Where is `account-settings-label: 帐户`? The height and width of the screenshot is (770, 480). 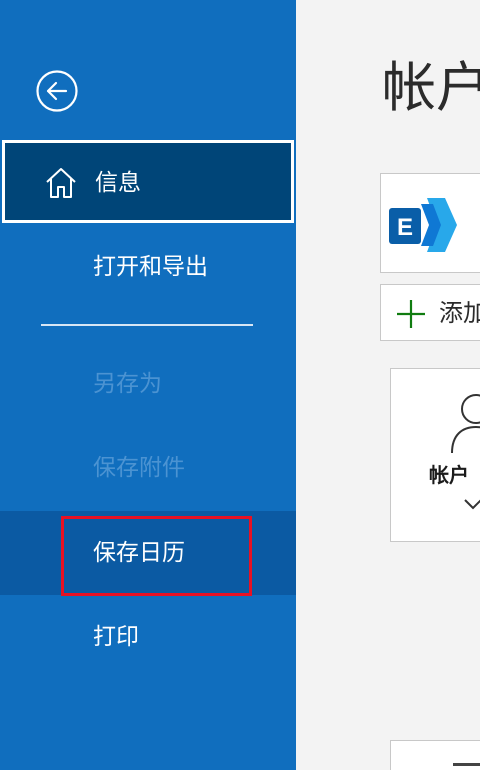 account-settings-label: 帐户 is located at coordinates (449, 475).